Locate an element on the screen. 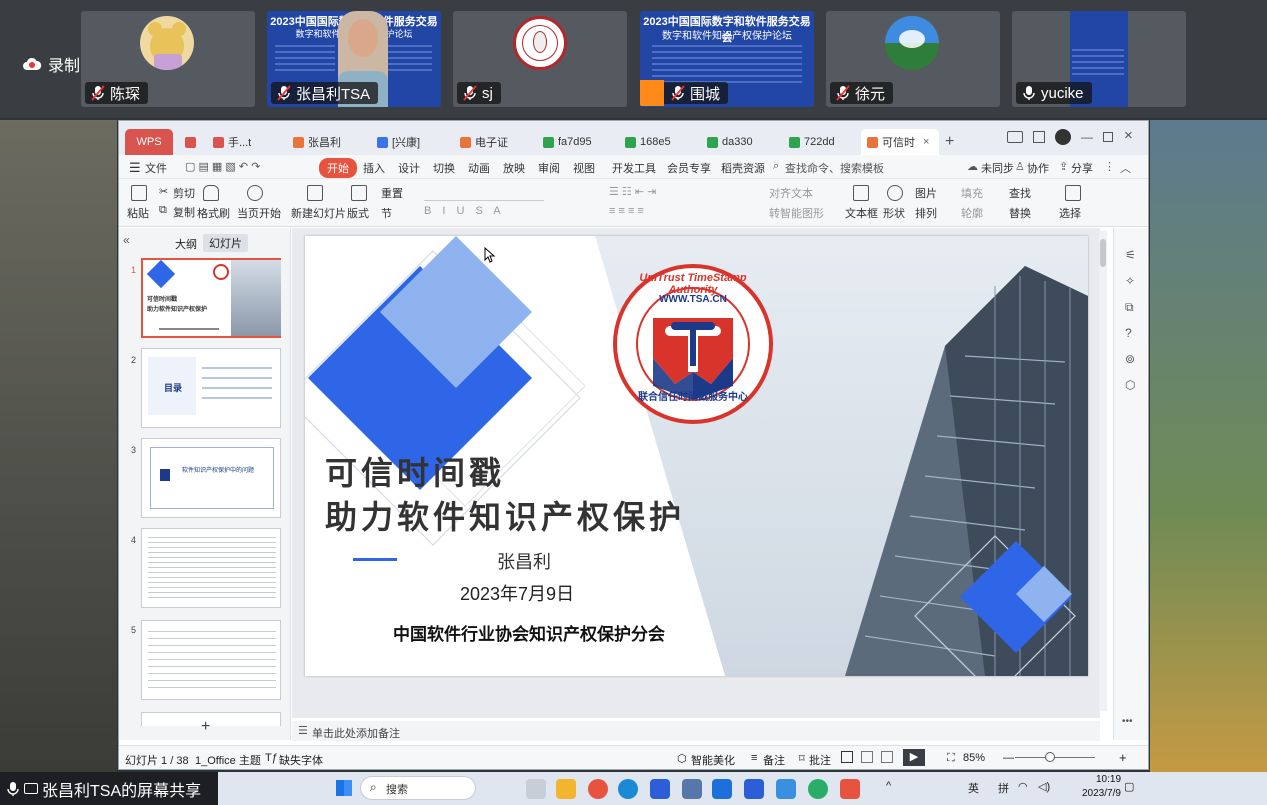  scrollbar-thumb is located at coordinates (1103, 253).